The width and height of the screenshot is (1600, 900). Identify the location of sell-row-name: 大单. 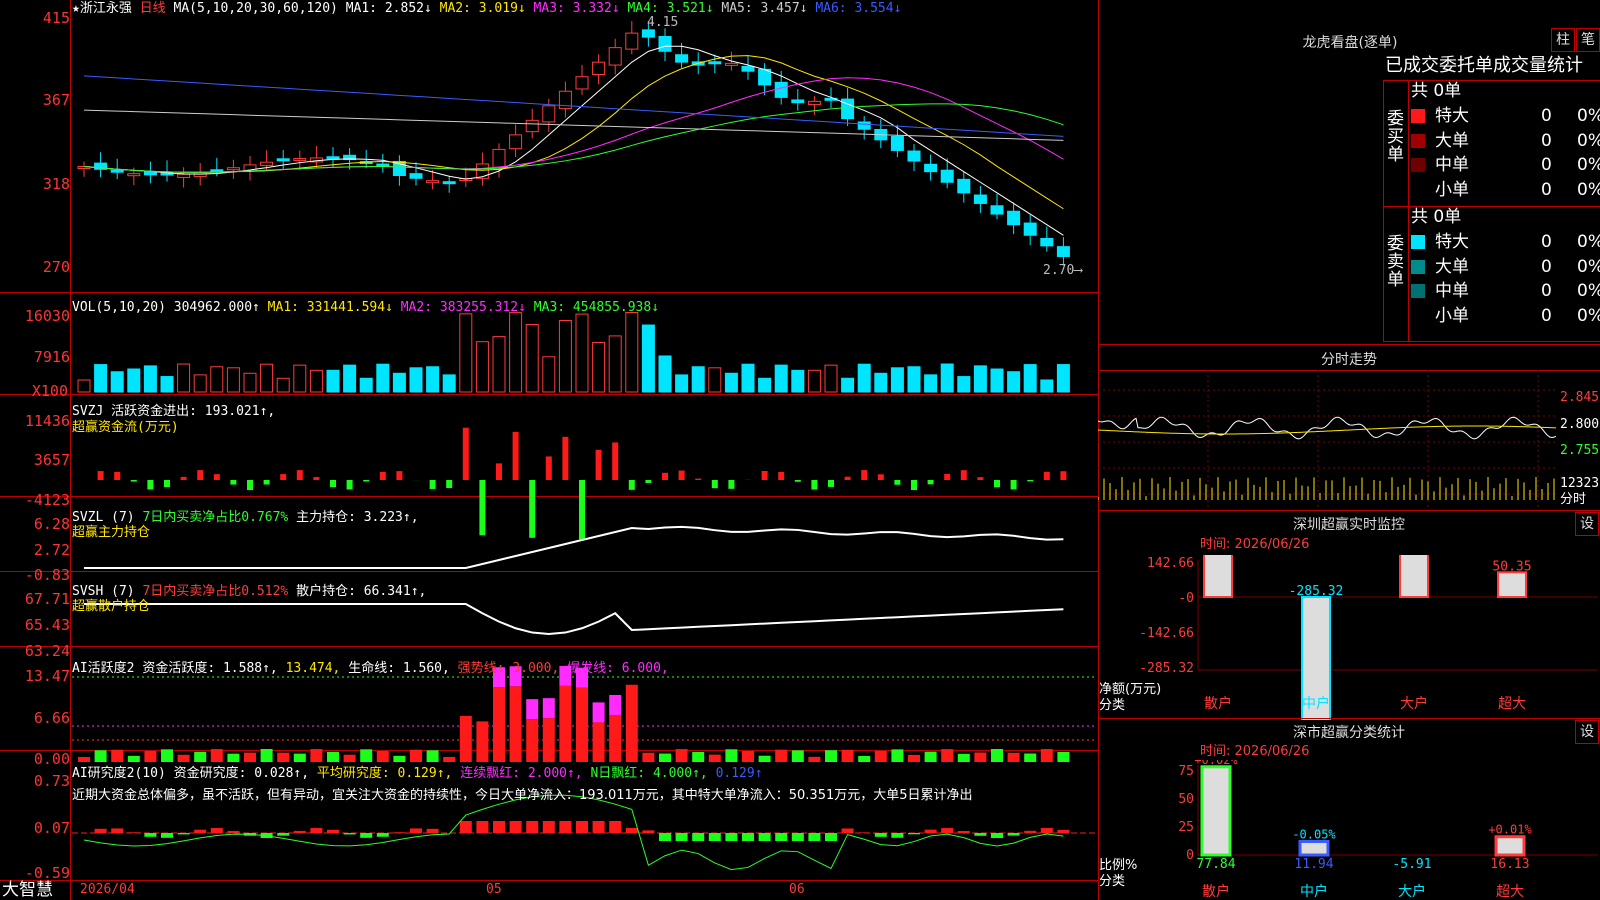
(1452, 266).